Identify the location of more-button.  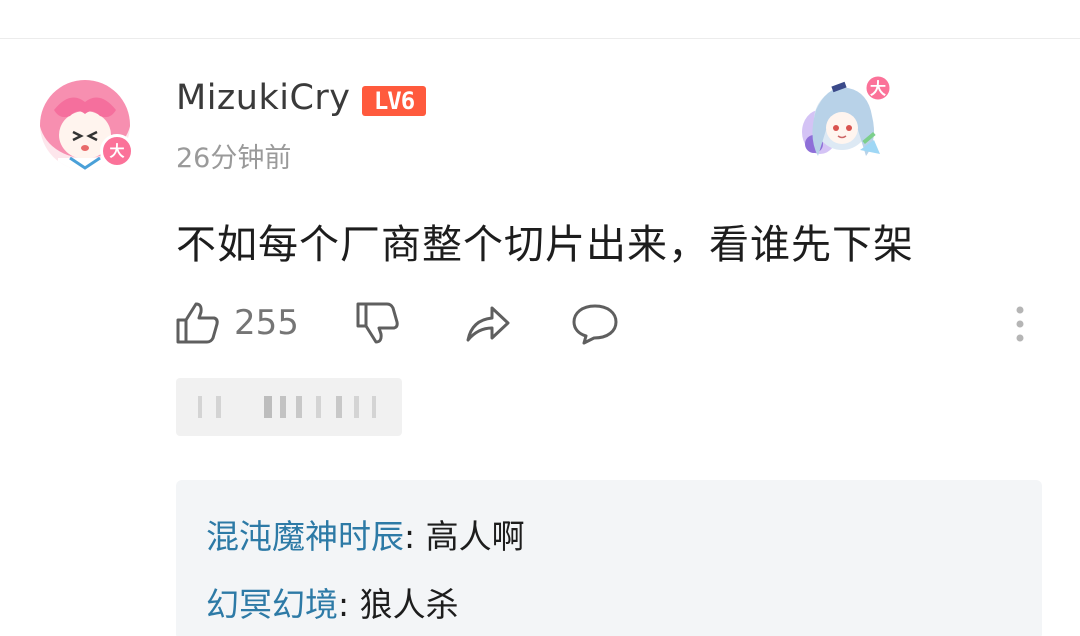
(1020, 324).